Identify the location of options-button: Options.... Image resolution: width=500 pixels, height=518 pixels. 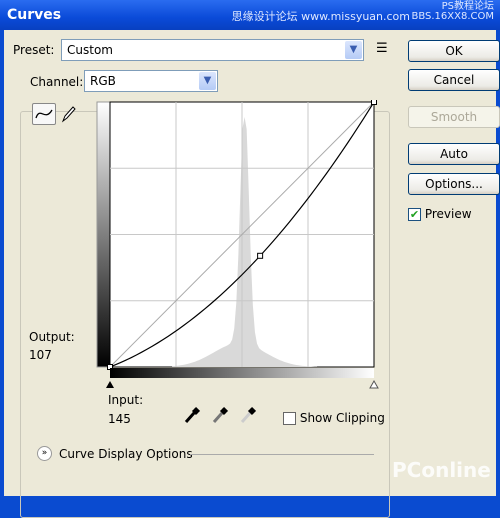
(454, 184).